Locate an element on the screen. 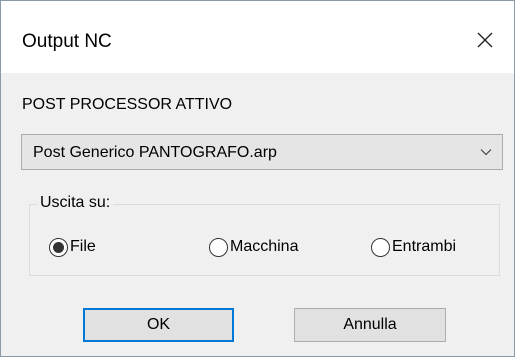 The width and height of the screenshot is (515, 357). ok-button: OK is located at coordinates (158, 325).